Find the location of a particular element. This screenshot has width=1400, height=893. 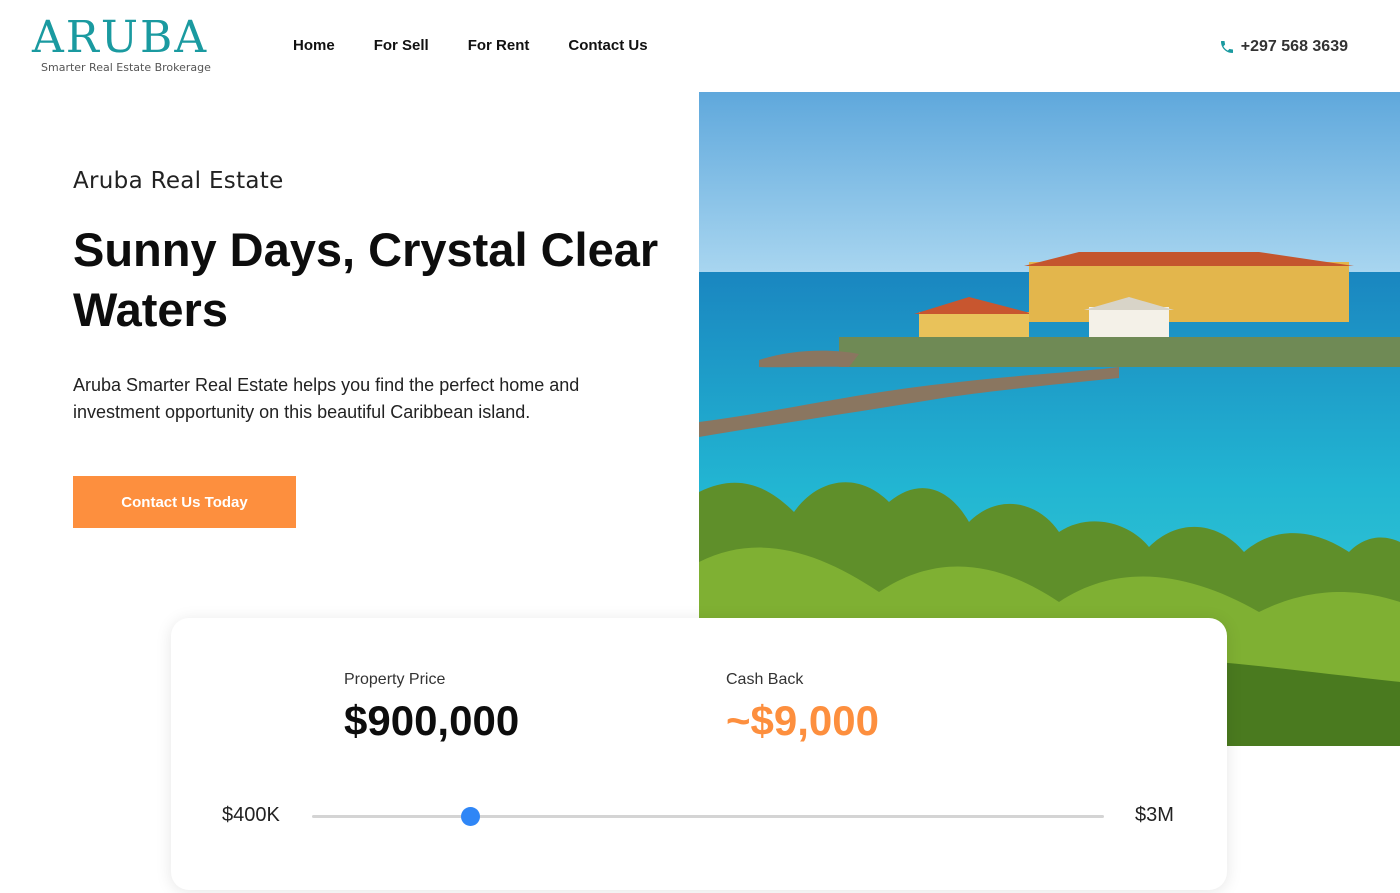

logo-wordmark: ARUBA is located at coordinates (120, 37).